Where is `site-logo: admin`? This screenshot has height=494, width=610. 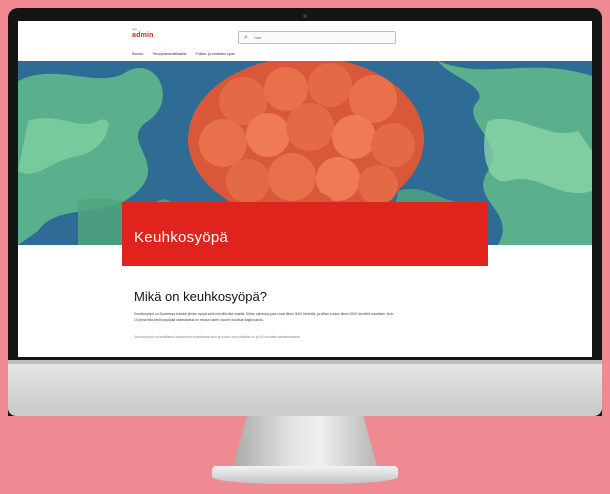
site-logo: admin is located at coordinates (143, 35).